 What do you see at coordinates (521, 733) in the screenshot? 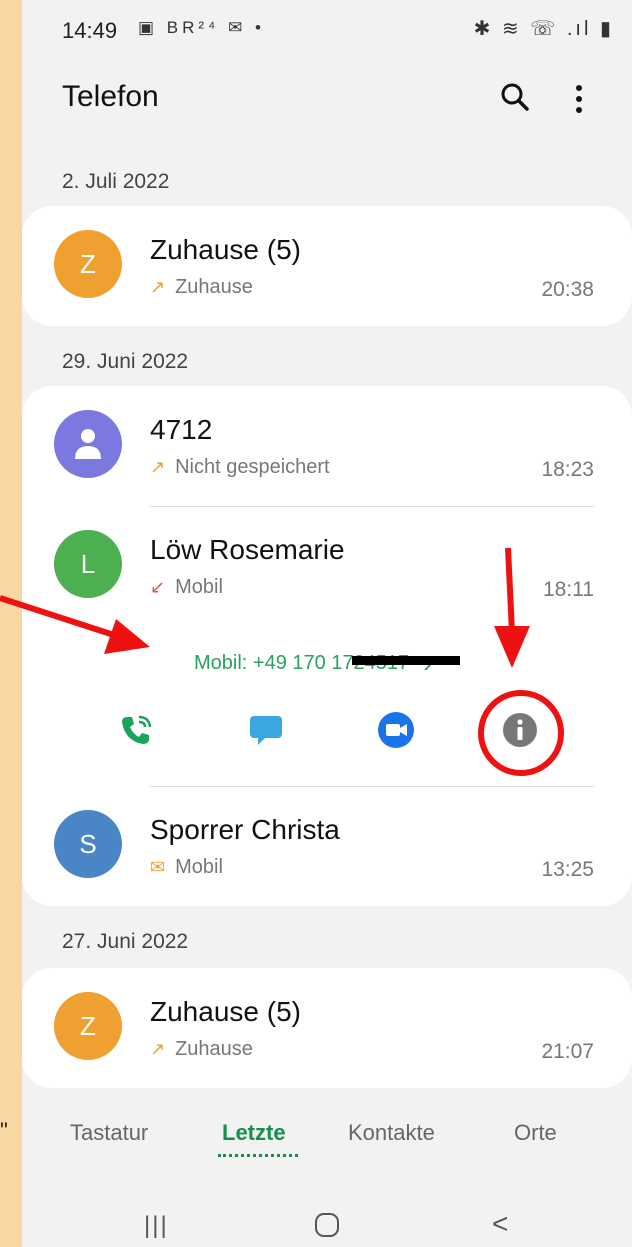
I see `red-highlight-circle` at bounding box center [521, 733].